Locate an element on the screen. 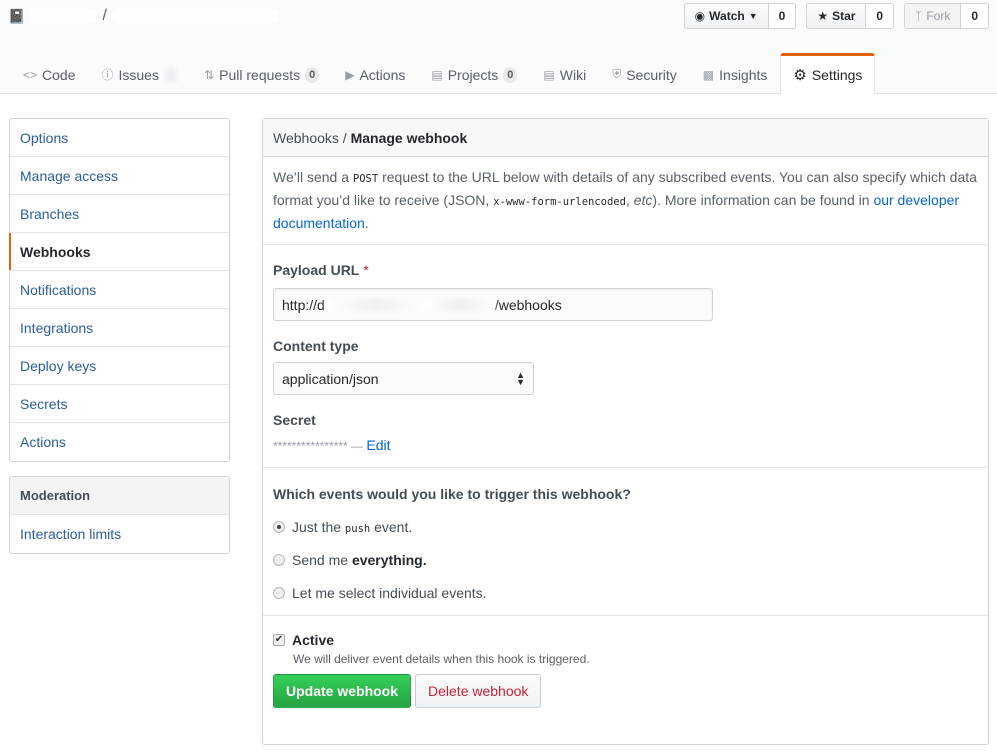  update-webhook-button: Update webhook is located at coordinates (342, 691).